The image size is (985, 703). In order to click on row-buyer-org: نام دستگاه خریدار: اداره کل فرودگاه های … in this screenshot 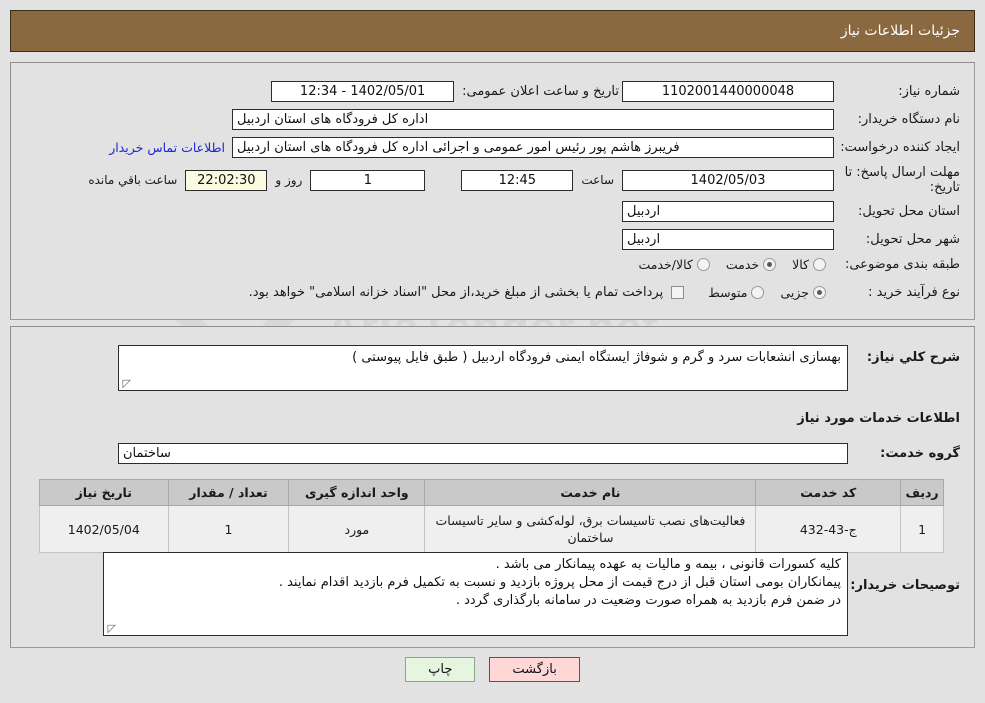, I will do `click(596, 119)`.